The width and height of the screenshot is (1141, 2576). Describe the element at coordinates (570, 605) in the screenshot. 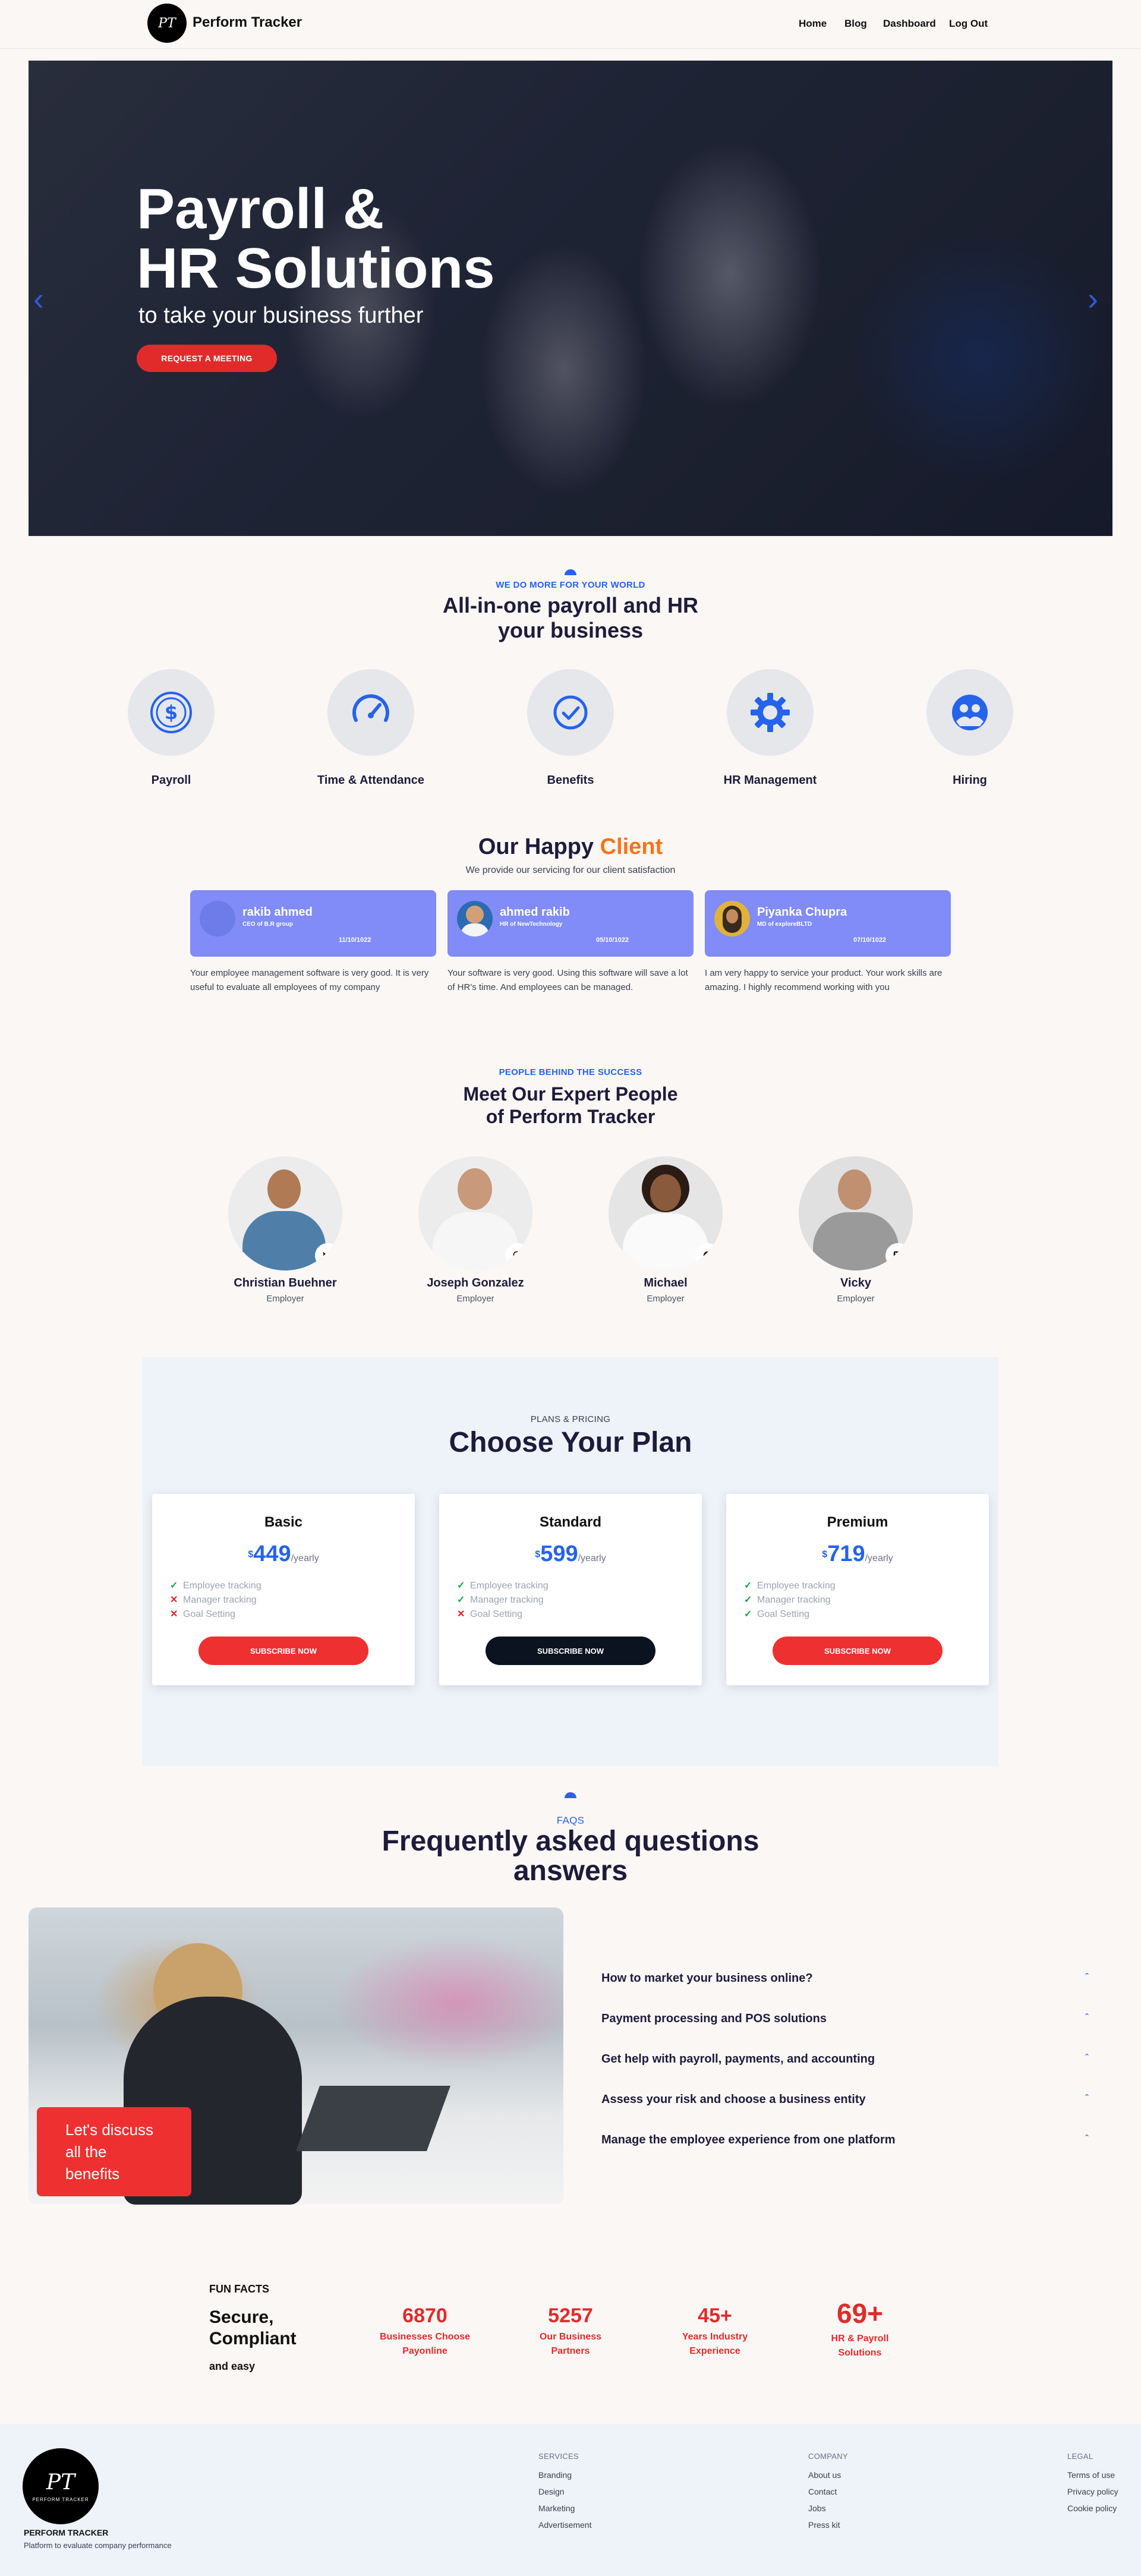

I see `services-title-line1: All-in-one payroll and HR` at that location.